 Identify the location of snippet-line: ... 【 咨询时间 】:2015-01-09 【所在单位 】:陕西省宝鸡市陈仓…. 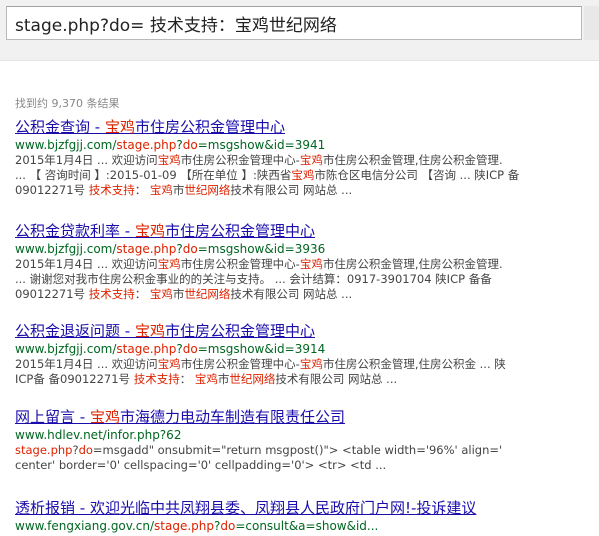
(300, 175).